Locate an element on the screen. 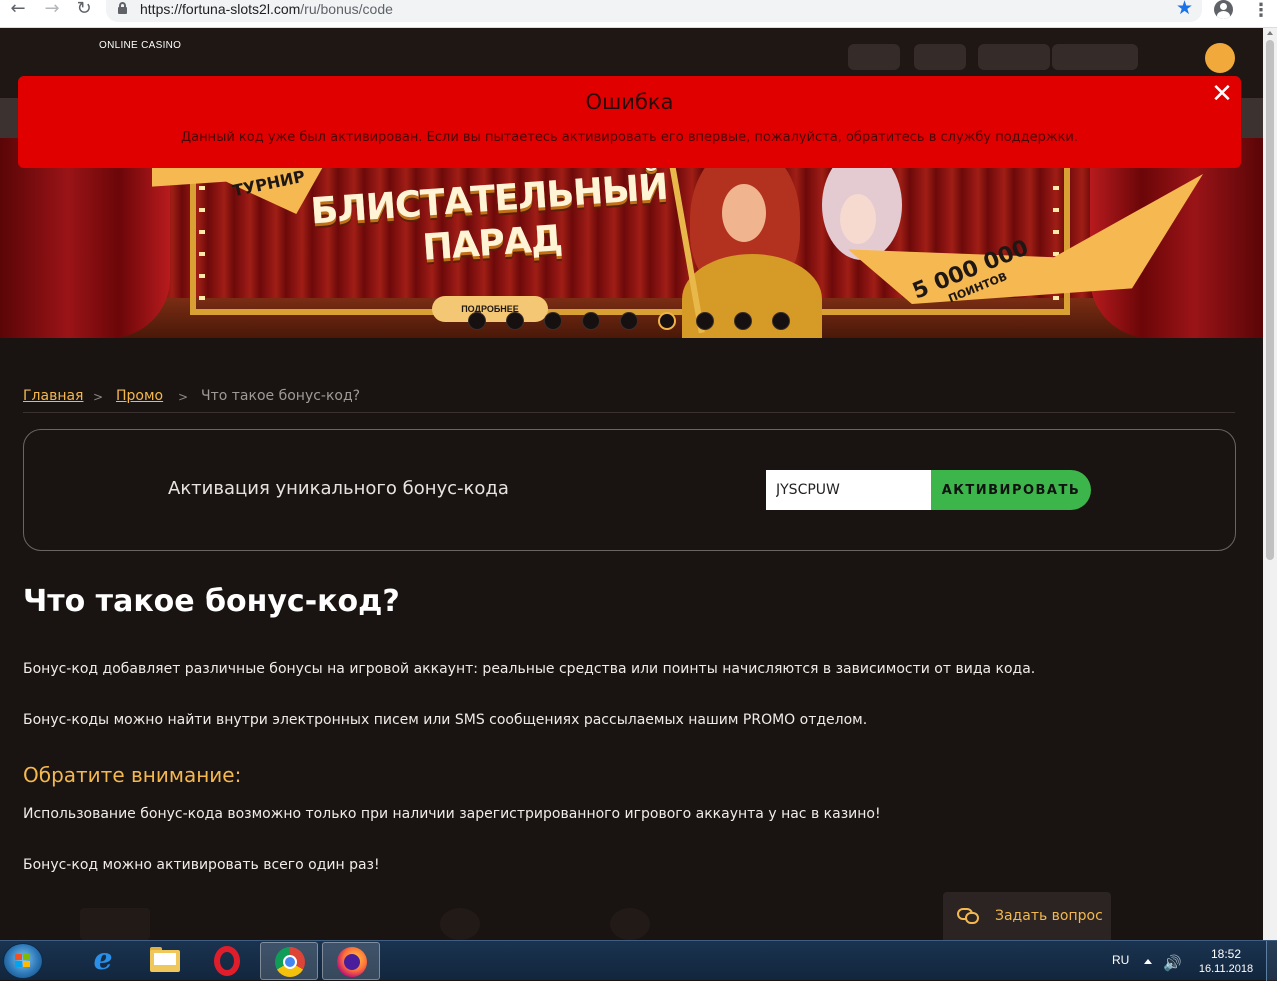 This screenshot has width=1277, height=981. internet-explorer-icon: e is located at coordinates (103, 959).